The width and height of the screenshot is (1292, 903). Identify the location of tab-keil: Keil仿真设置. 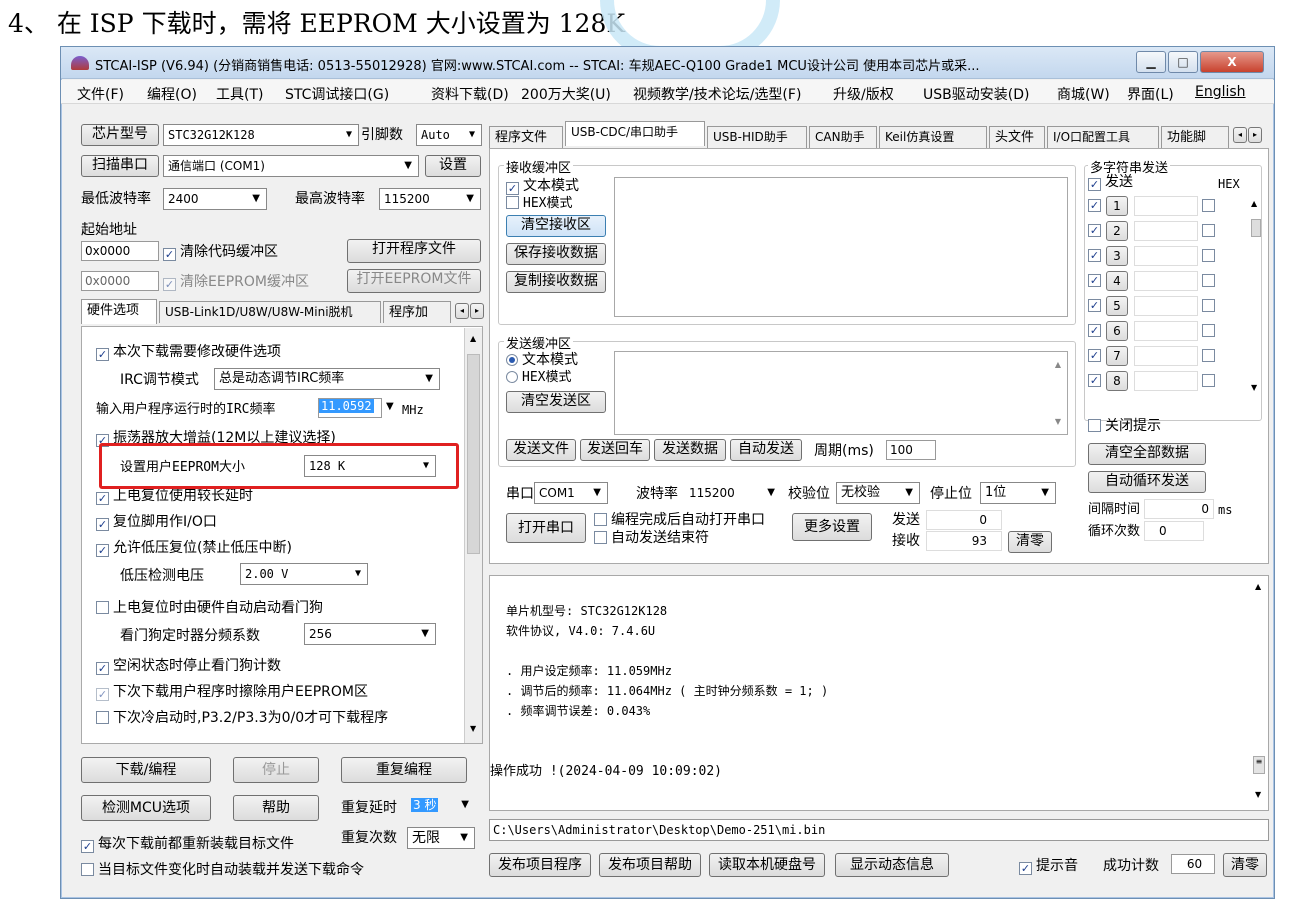
(933, 137).